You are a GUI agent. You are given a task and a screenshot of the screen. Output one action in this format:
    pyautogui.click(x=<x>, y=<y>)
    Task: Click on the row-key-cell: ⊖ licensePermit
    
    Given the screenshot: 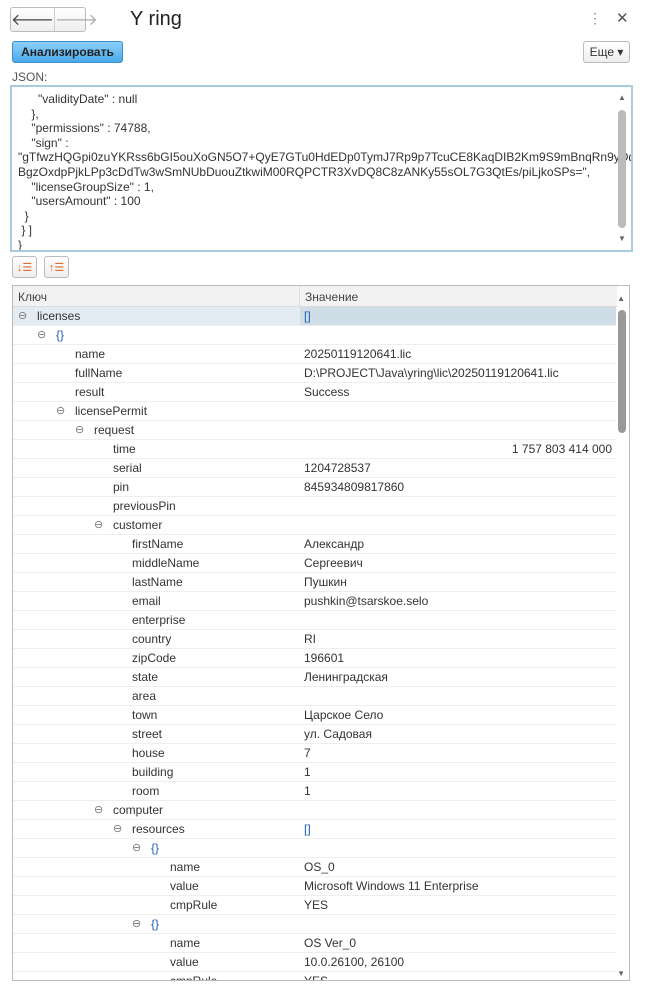 What is the action you would take?
    pyautogui.click(x=156, y=411)
    